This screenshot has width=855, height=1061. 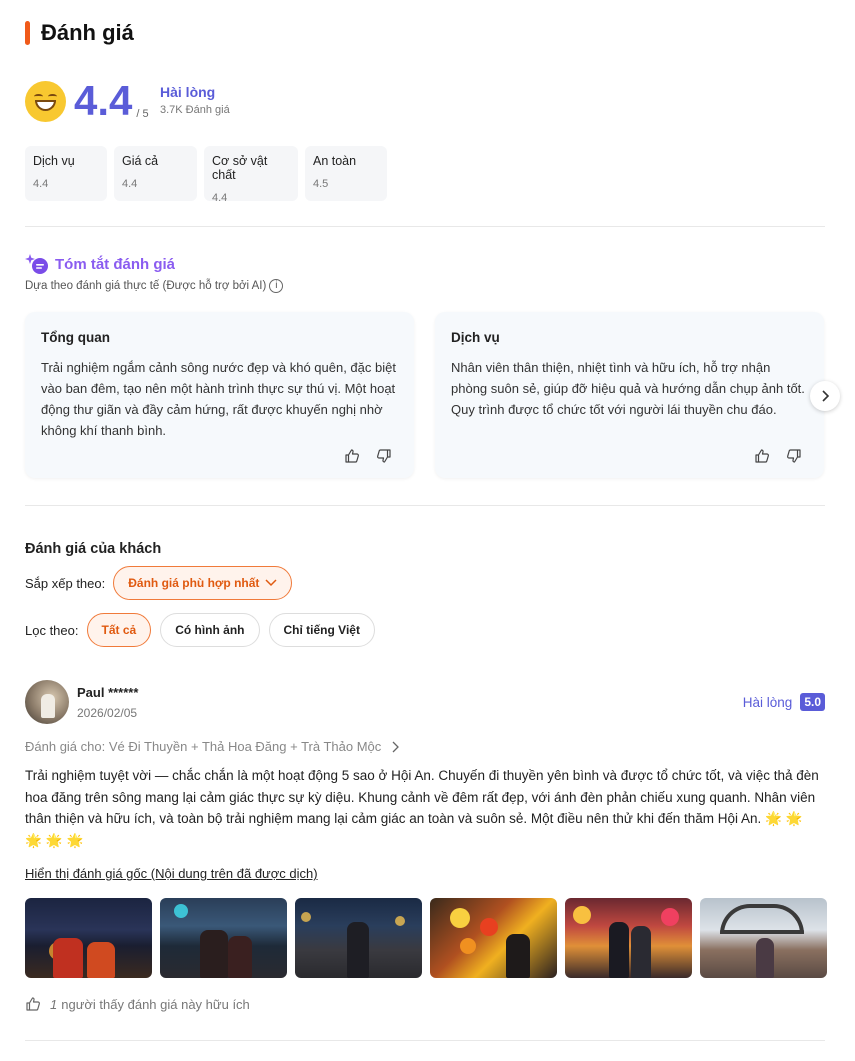 I want to click on chevron-down-icon, so click(x=271, y=583).